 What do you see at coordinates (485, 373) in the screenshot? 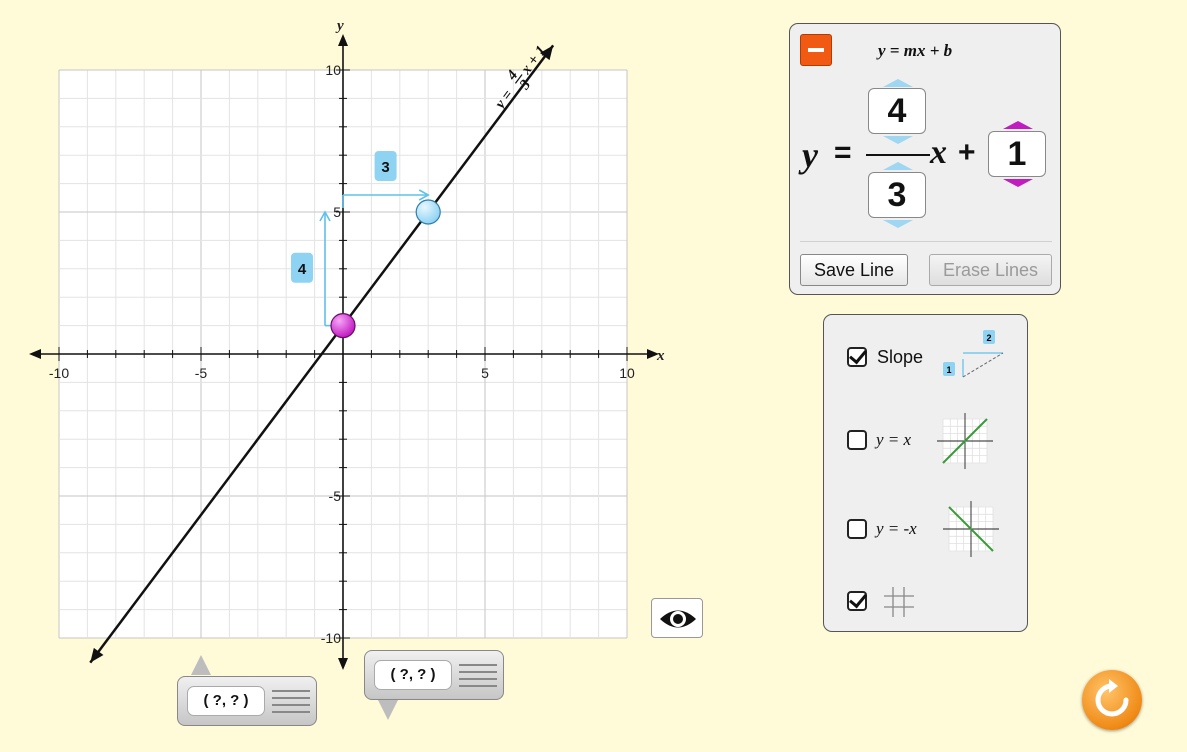
I see `x-tick-label: 5` at bounding box center [485, 373].